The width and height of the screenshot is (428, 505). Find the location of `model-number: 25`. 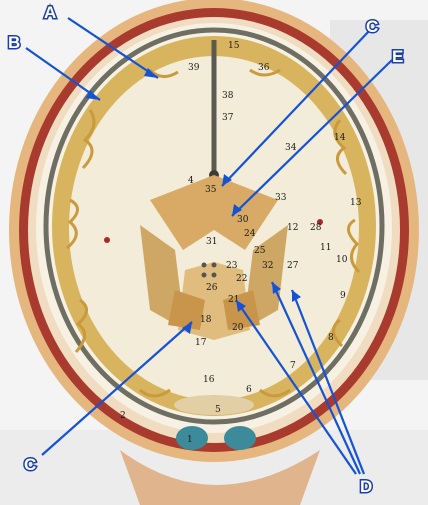

model-number: 25 is located at coordinates (260, 251).